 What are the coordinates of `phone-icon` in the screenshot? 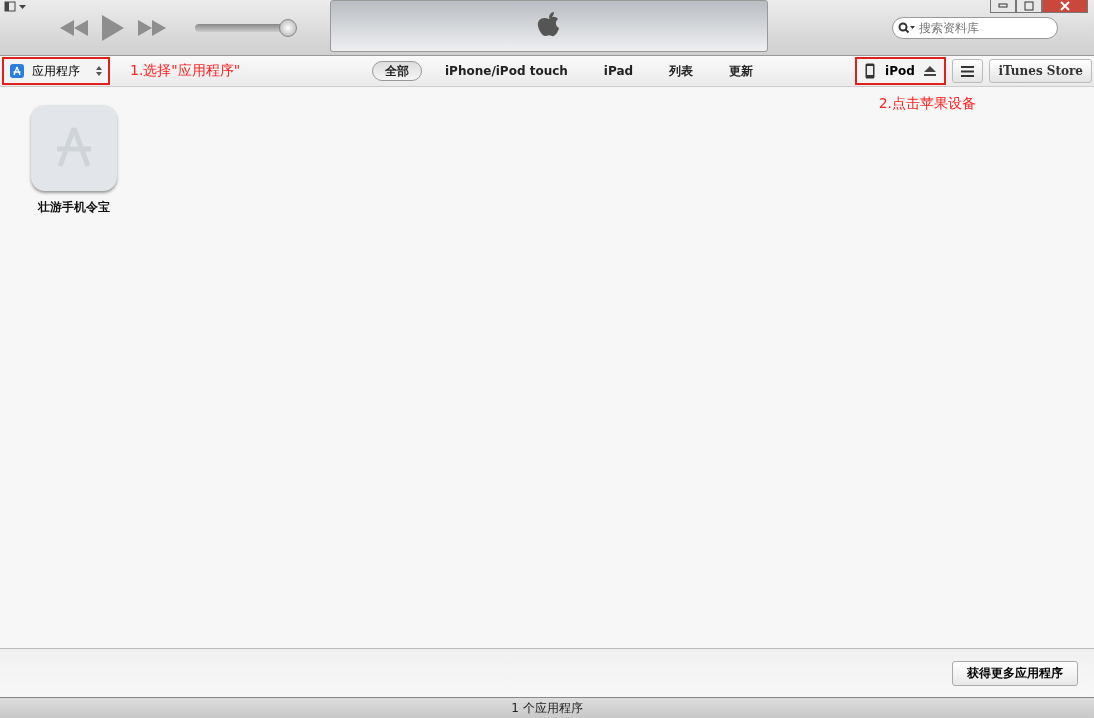 It's located at (870, 71).